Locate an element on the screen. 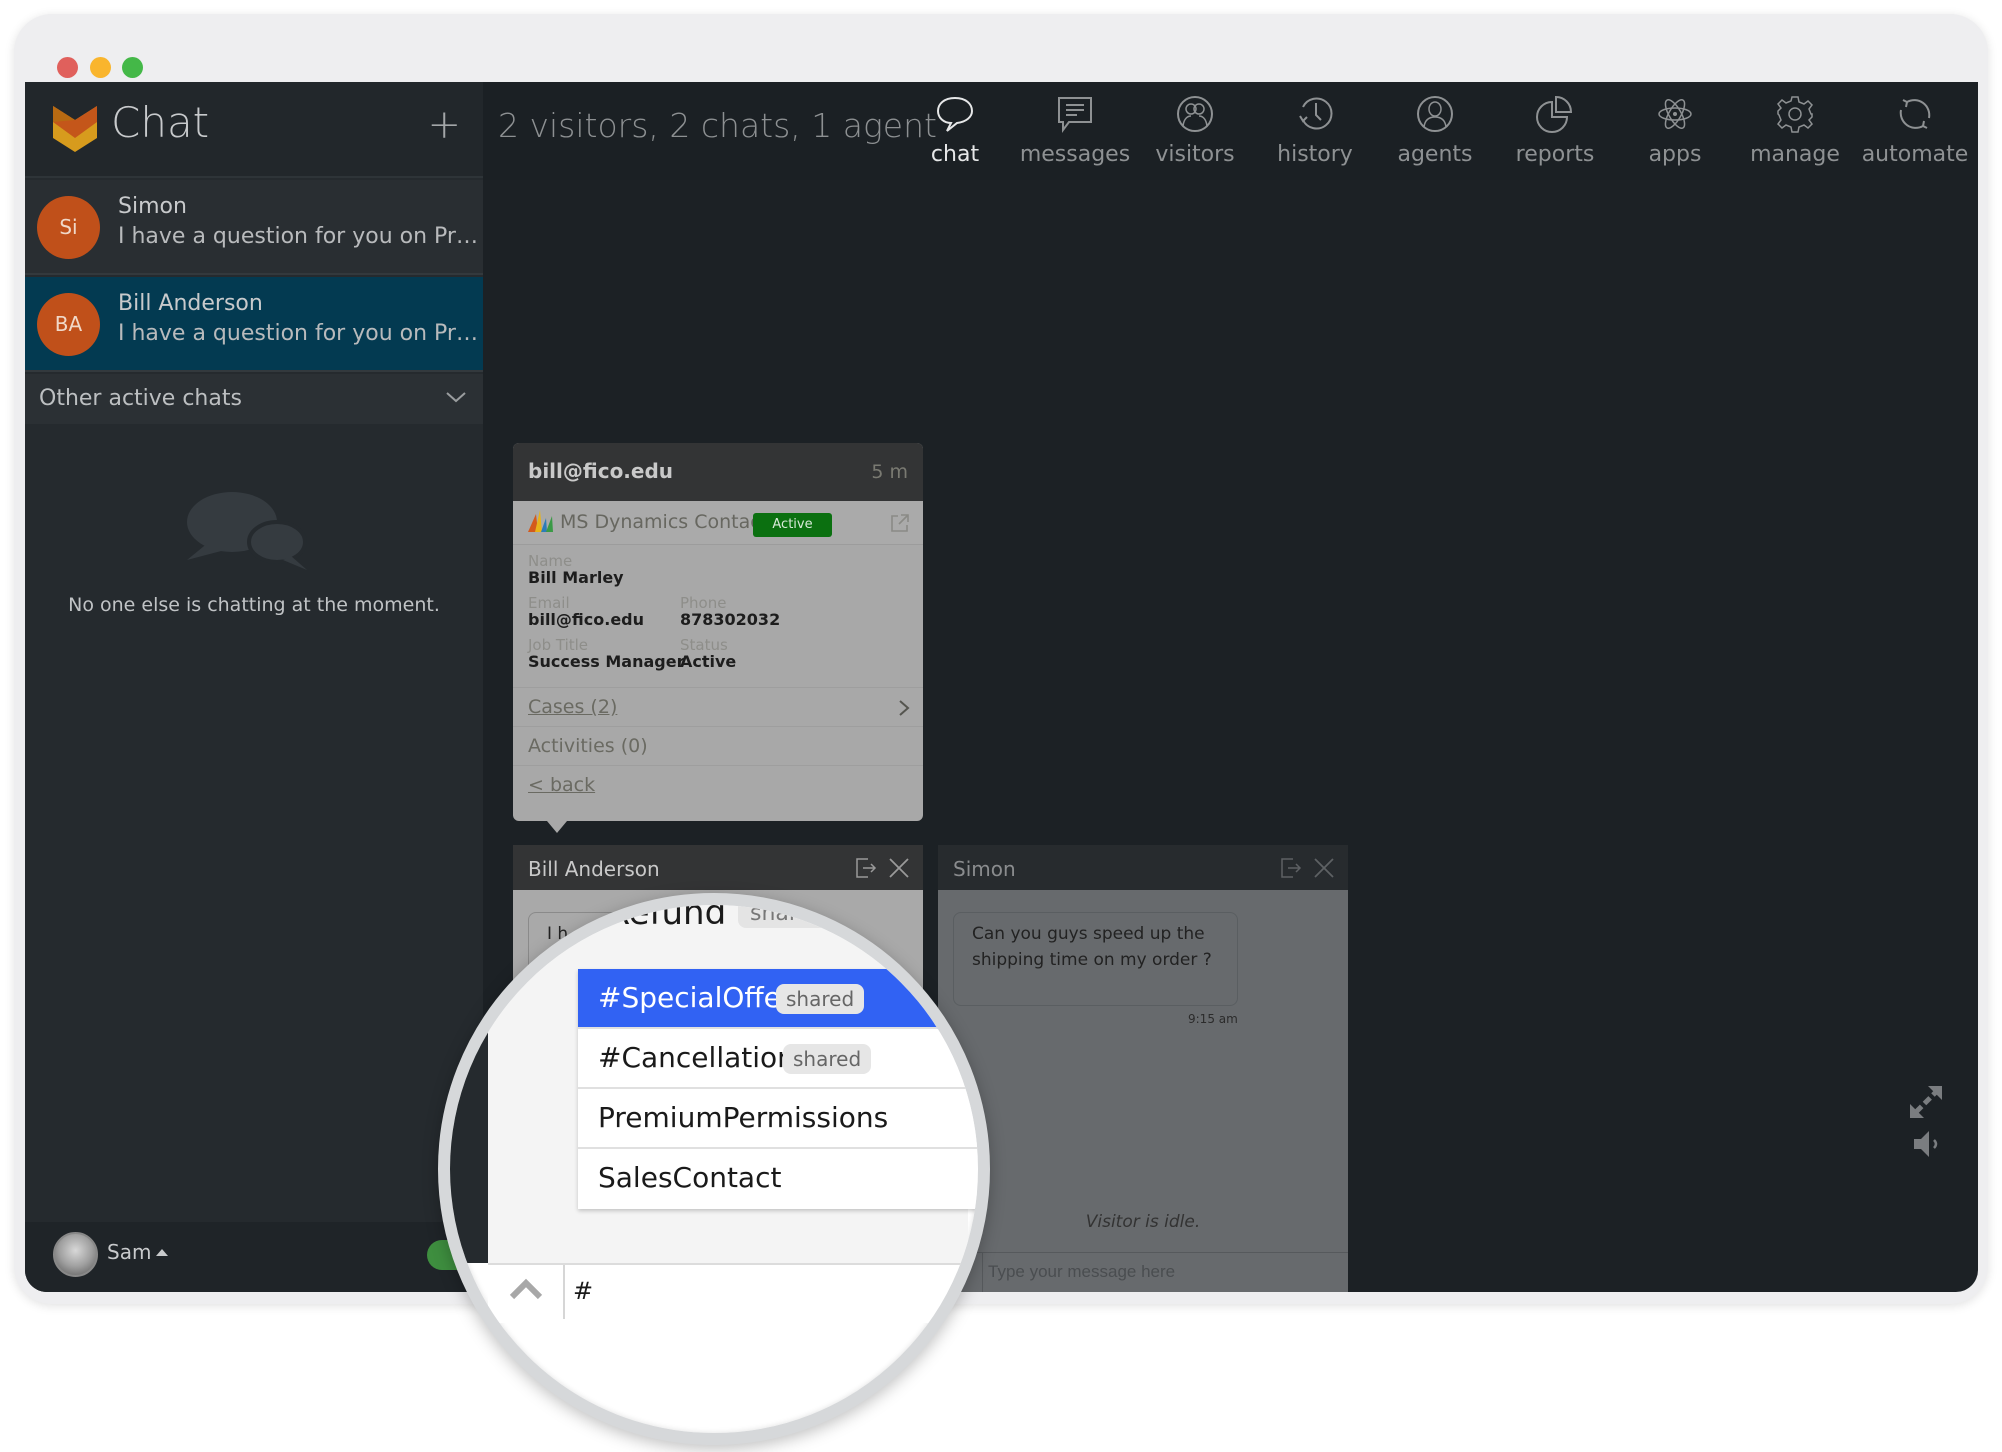 The height and width of the screenshot is (1452, 2002). crm-header: bill@fico.edu 5 m is located at coordinates (718, 472).